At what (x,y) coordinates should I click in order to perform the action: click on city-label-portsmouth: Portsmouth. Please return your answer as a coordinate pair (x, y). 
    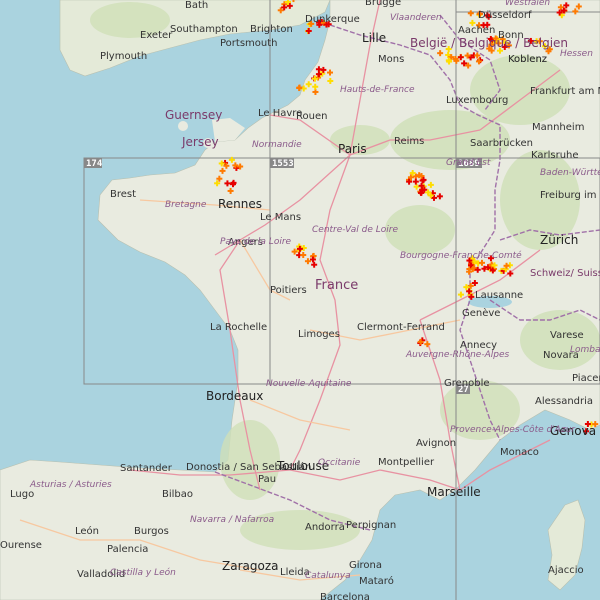
    Looking at the image, I should click on (249, 43).